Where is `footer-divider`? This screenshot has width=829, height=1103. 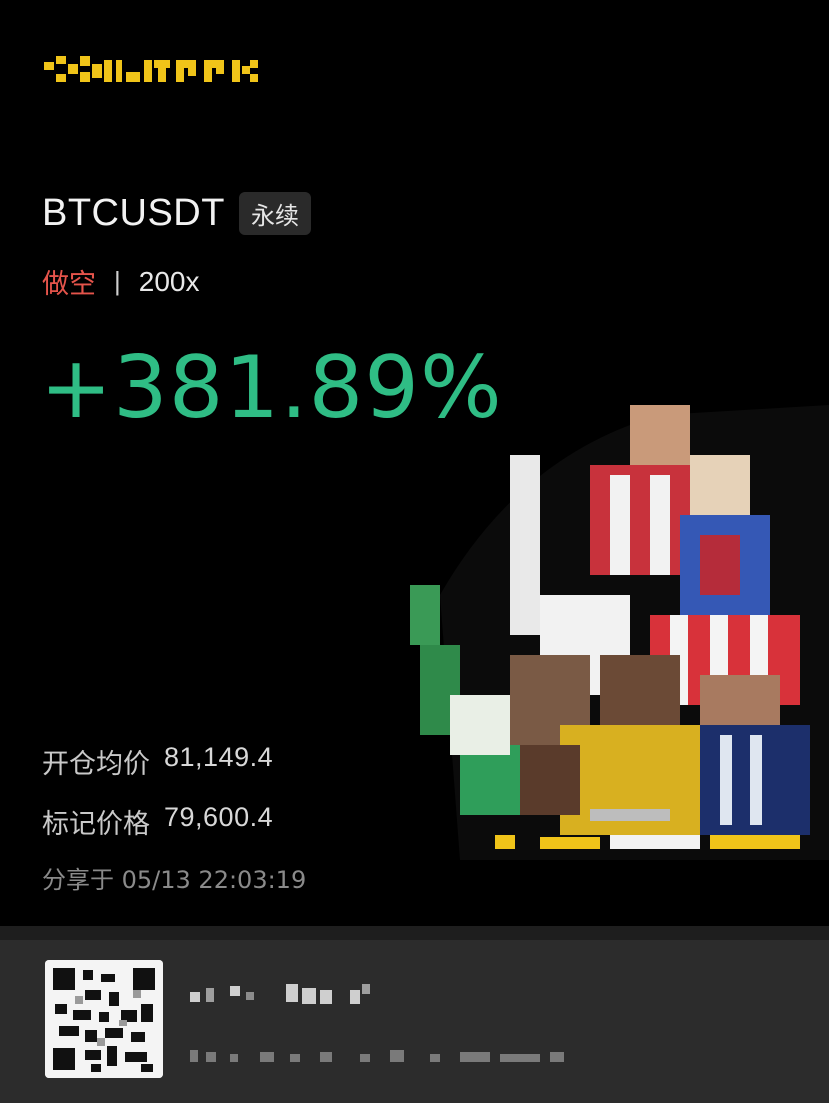 footer-divider is located at coordinates (414, 933).